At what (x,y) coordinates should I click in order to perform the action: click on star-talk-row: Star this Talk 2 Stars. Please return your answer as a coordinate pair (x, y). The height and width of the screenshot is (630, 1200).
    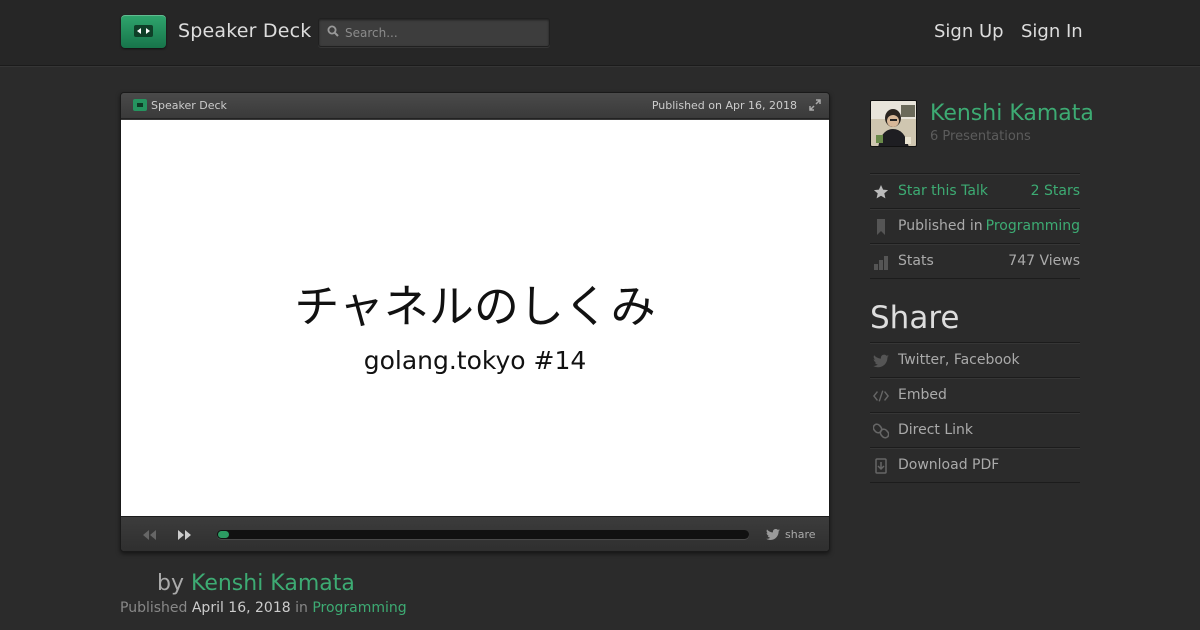
    Looking at the image, I should click on (975, 190).